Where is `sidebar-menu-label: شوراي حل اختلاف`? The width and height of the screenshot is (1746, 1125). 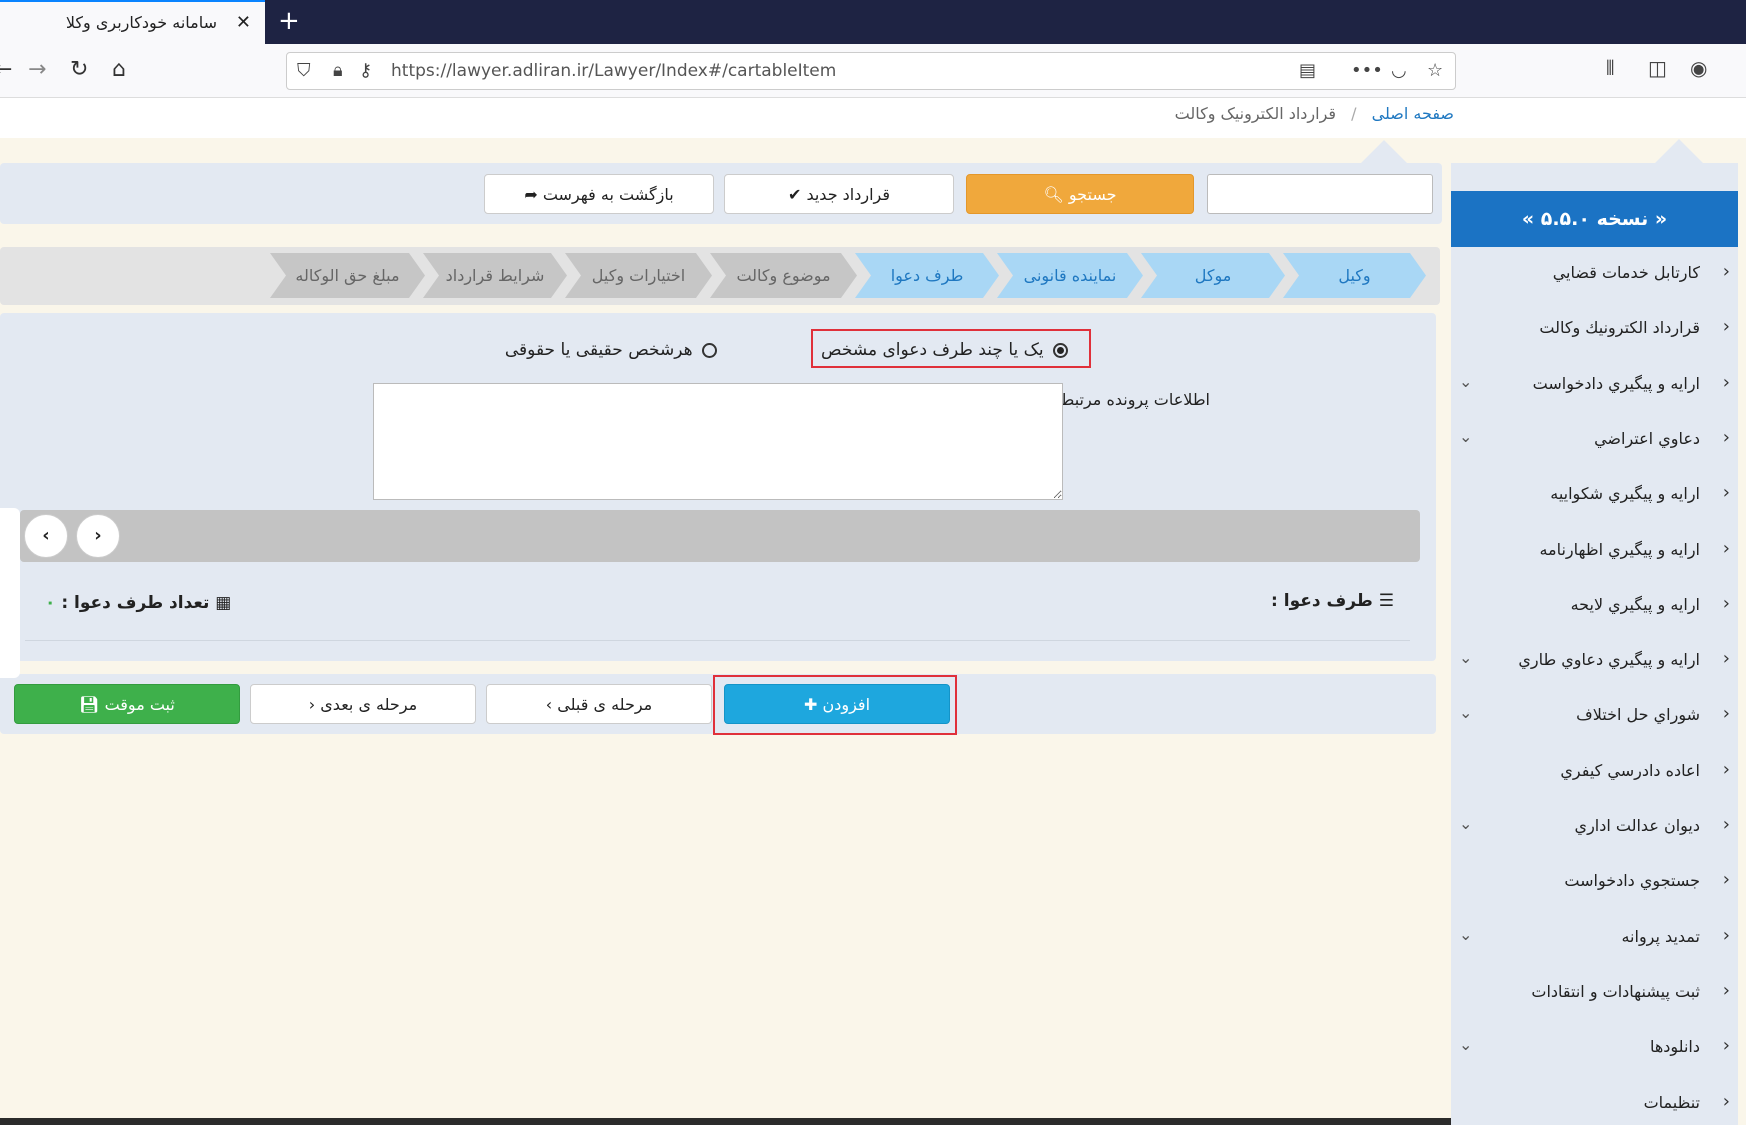
sidebar-menu-label: شوراي حل اختلاف is located at coordinates (1638, 715).